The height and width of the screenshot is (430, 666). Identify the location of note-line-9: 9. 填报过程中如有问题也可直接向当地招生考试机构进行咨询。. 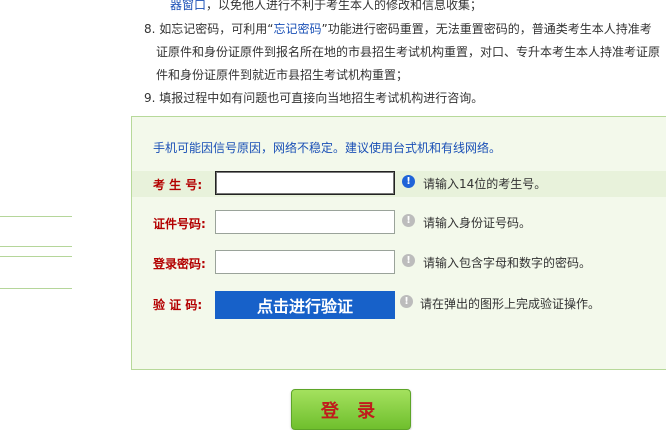
(314, 98).